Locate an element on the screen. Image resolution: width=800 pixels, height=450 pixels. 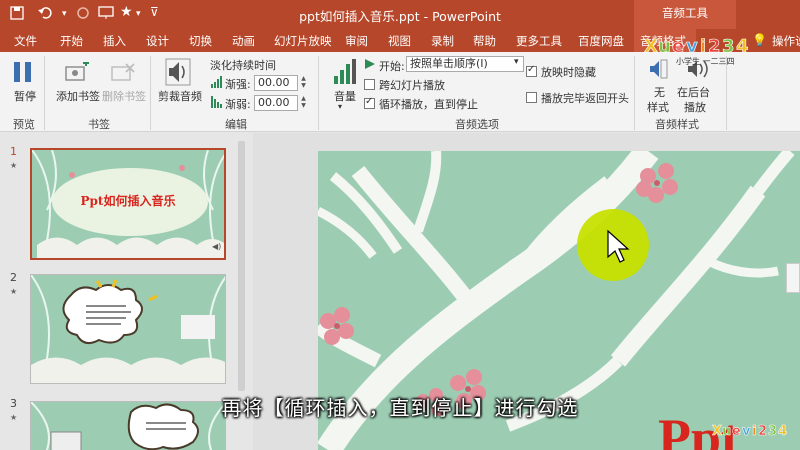
slide-1-title: Ppt如何插入音乐 is located at coordinates (128, 201).